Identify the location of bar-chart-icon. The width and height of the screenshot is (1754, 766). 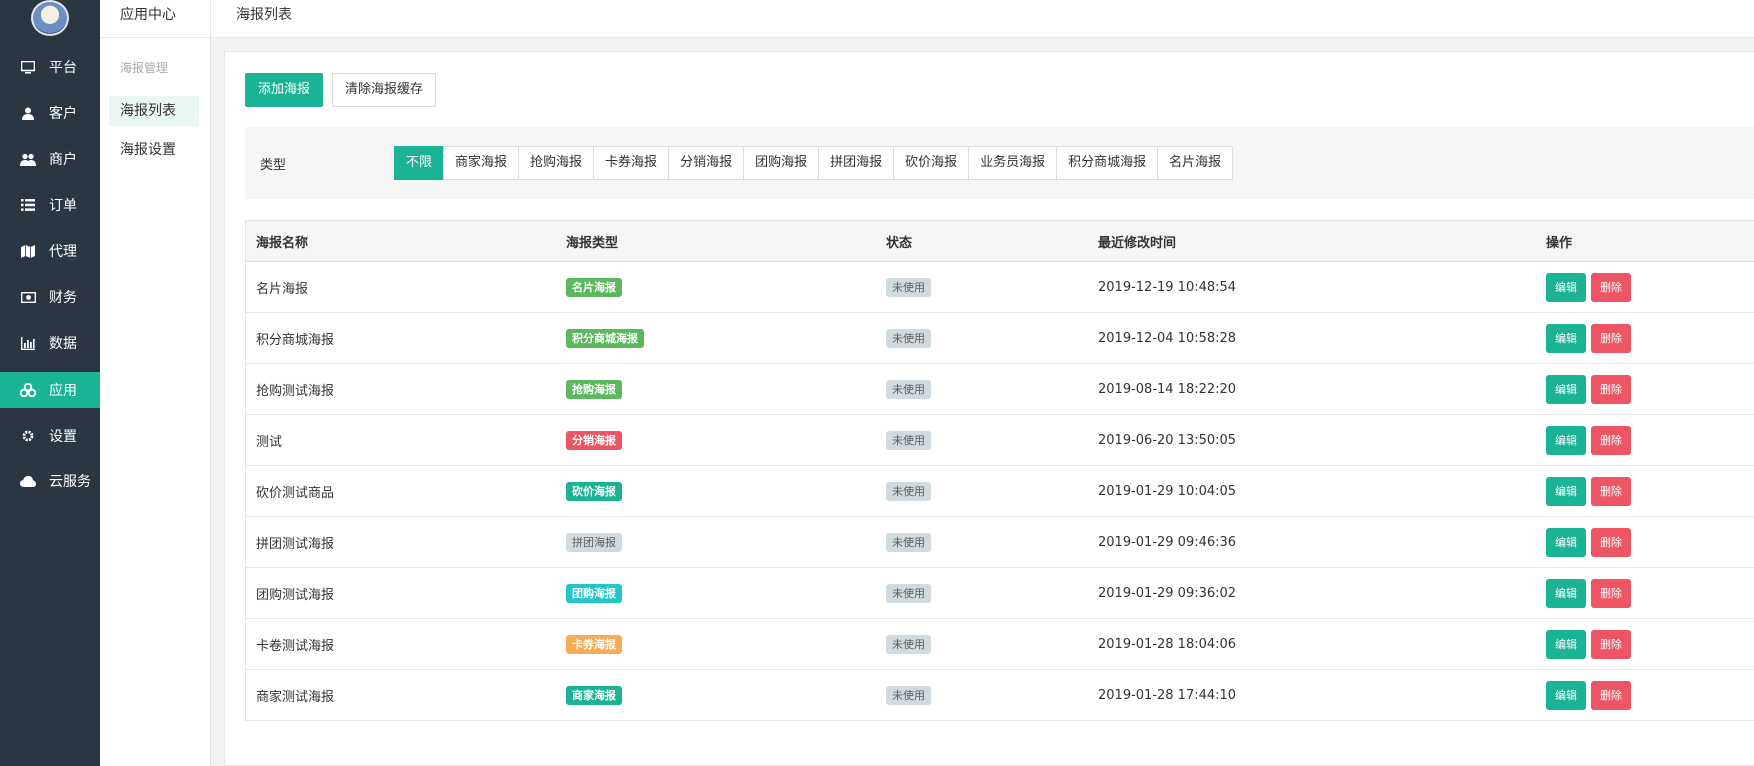
(28, 343).